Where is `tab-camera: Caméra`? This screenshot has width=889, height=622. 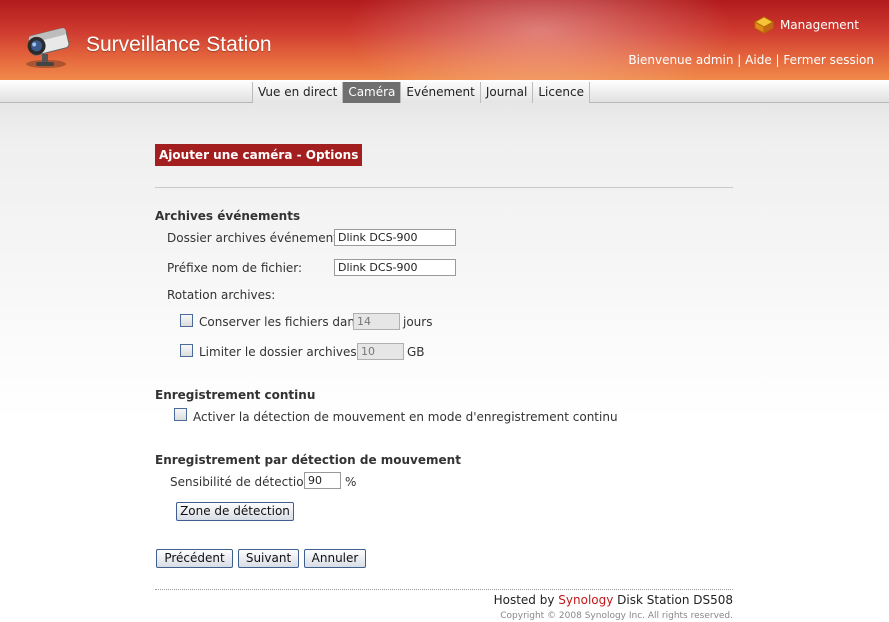
tab-camera: Caméra is located at coordinates (372, 92).